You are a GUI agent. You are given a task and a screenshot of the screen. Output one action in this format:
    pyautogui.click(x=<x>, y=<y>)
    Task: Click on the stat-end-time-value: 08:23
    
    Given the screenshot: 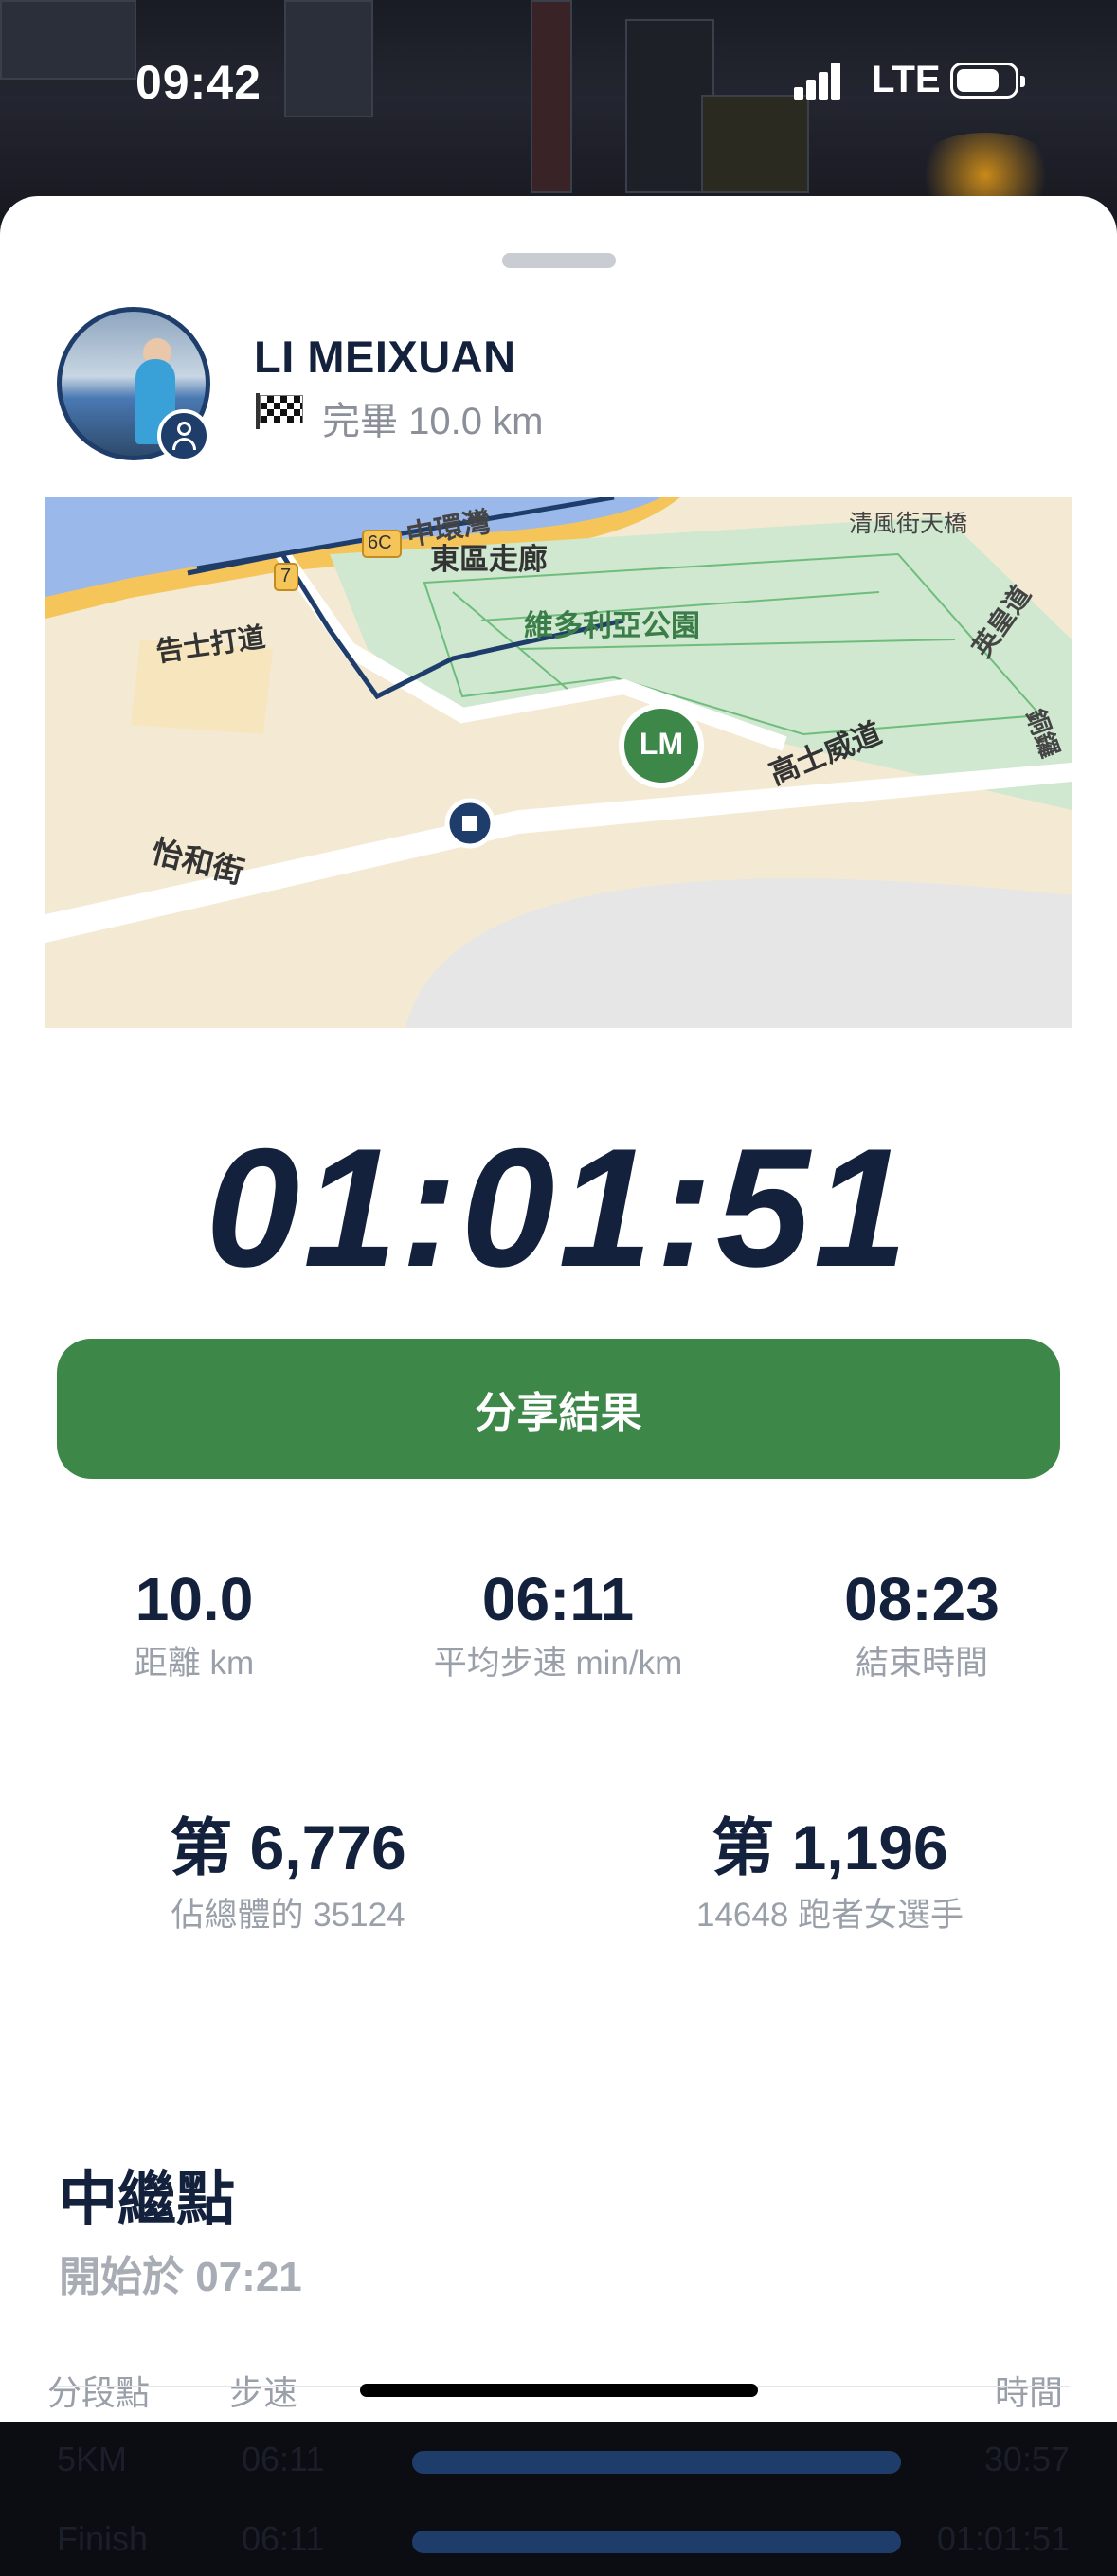 What is the action you would take?
    pyautogui.click(x=922, y=1599)
    